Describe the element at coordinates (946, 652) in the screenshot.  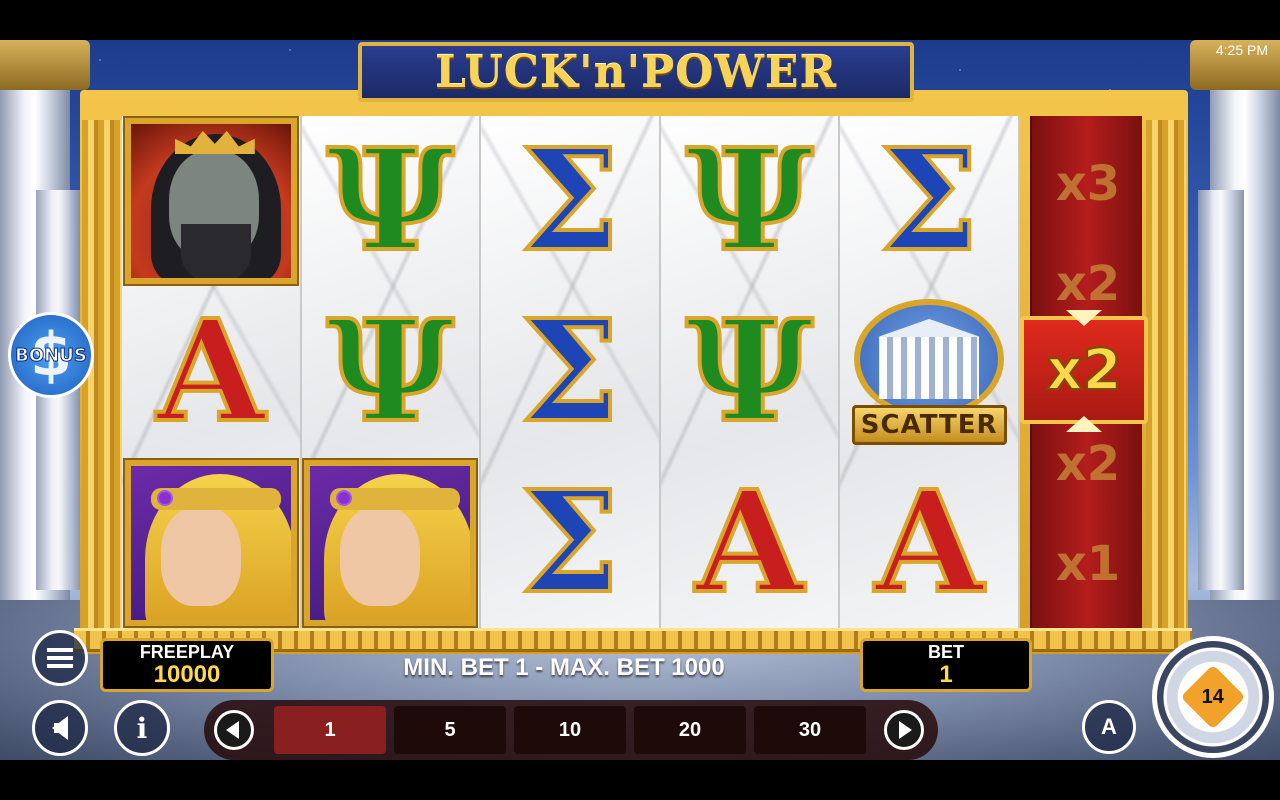
I see `bet-label: BET` at that location.